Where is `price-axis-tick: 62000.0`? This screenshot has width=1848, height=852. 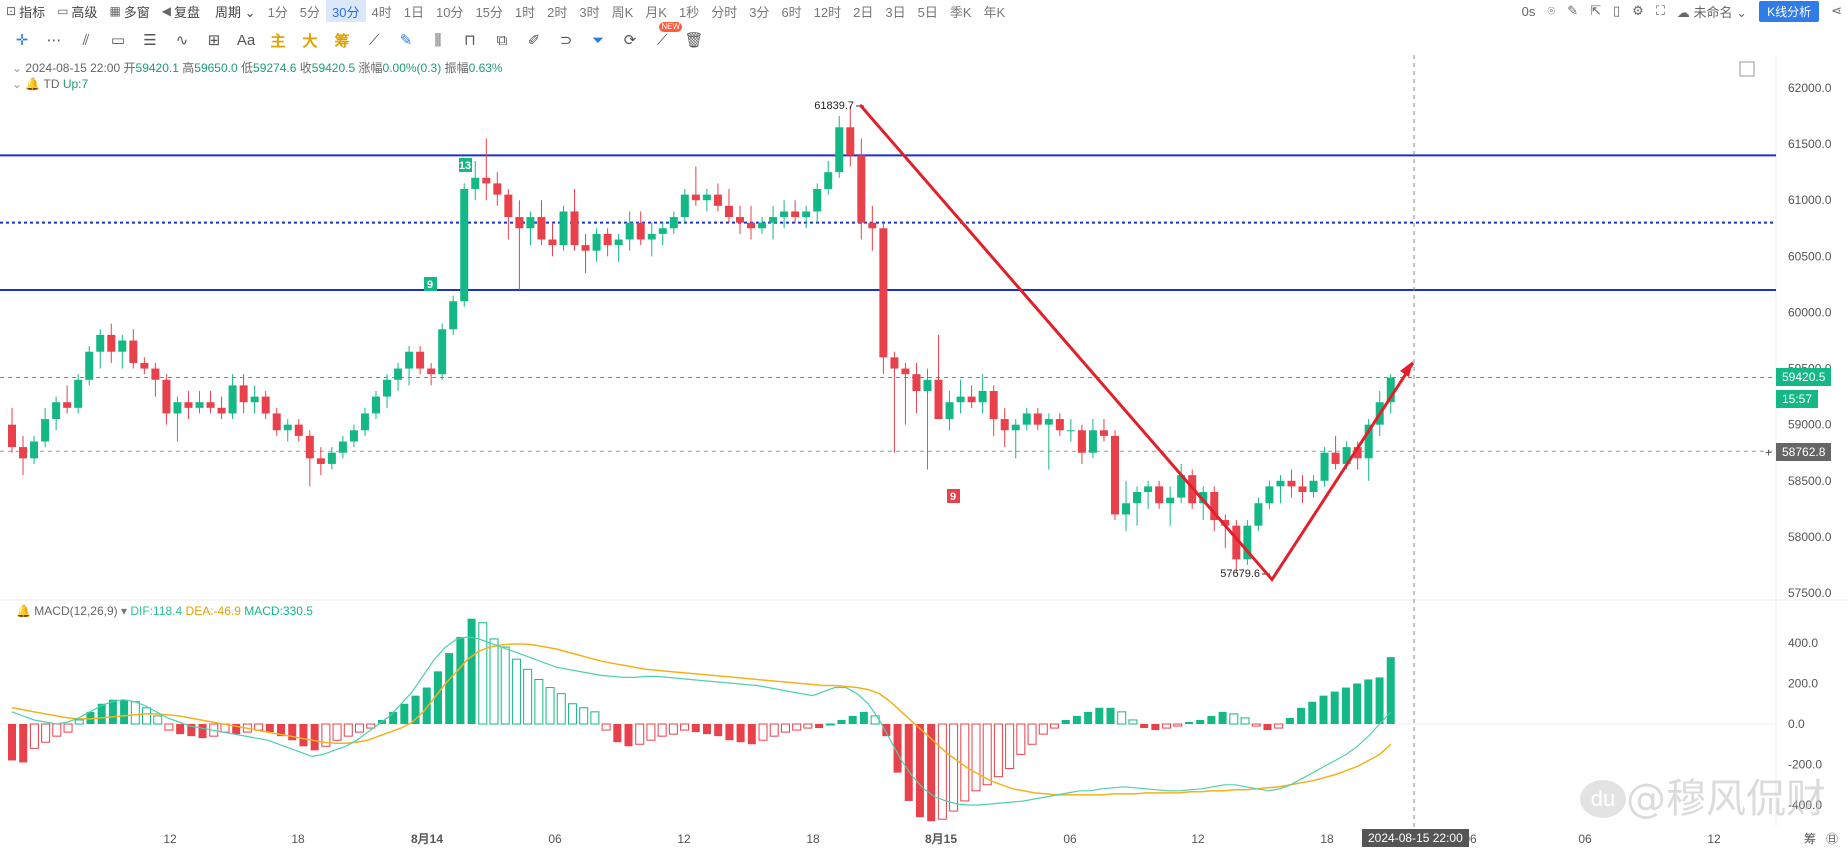
price-axis-tick: 62000.0 is located at coordinates (1810, 88).